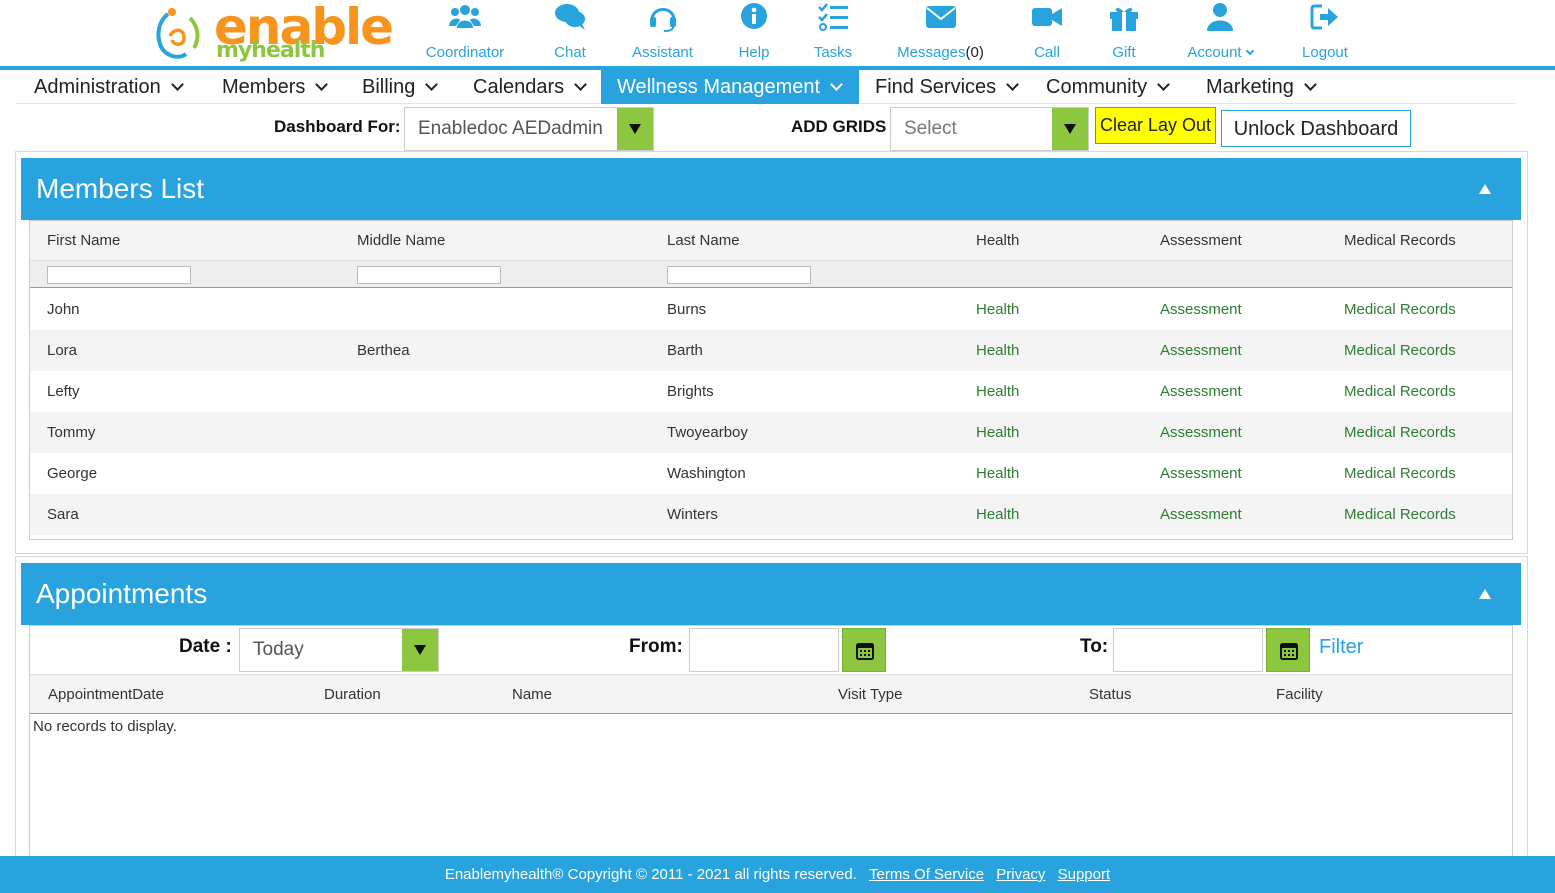 Image resolution: width=1555 pixels, height=893 pixels. I want to click on date-range-select: Today, so click(339, 650).